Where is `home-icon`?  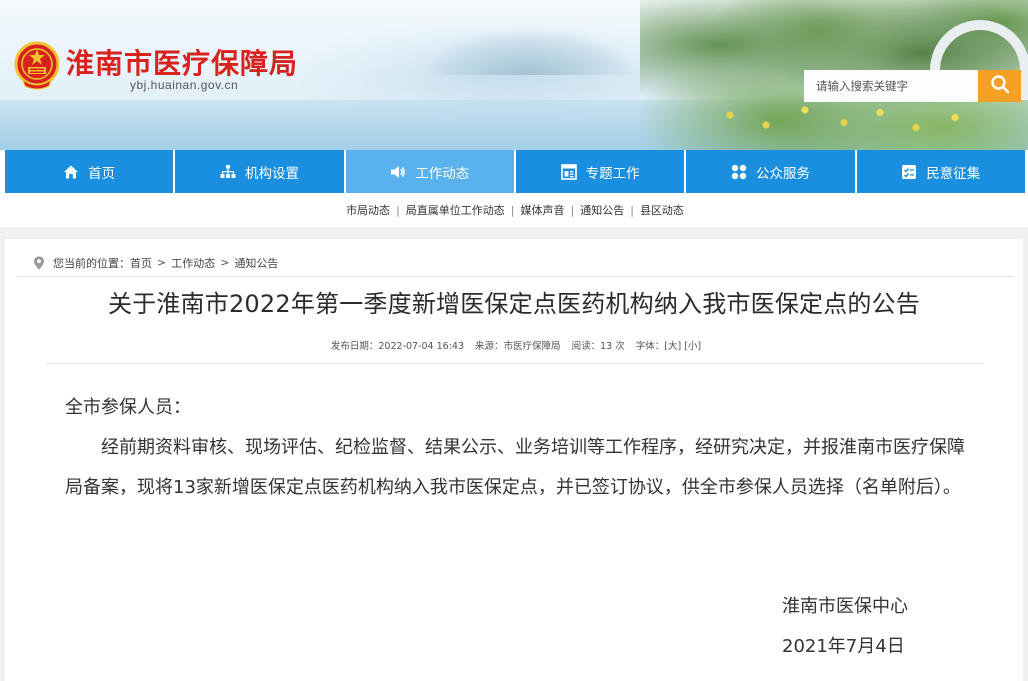 home-icon is located at coordinates (71, 172).